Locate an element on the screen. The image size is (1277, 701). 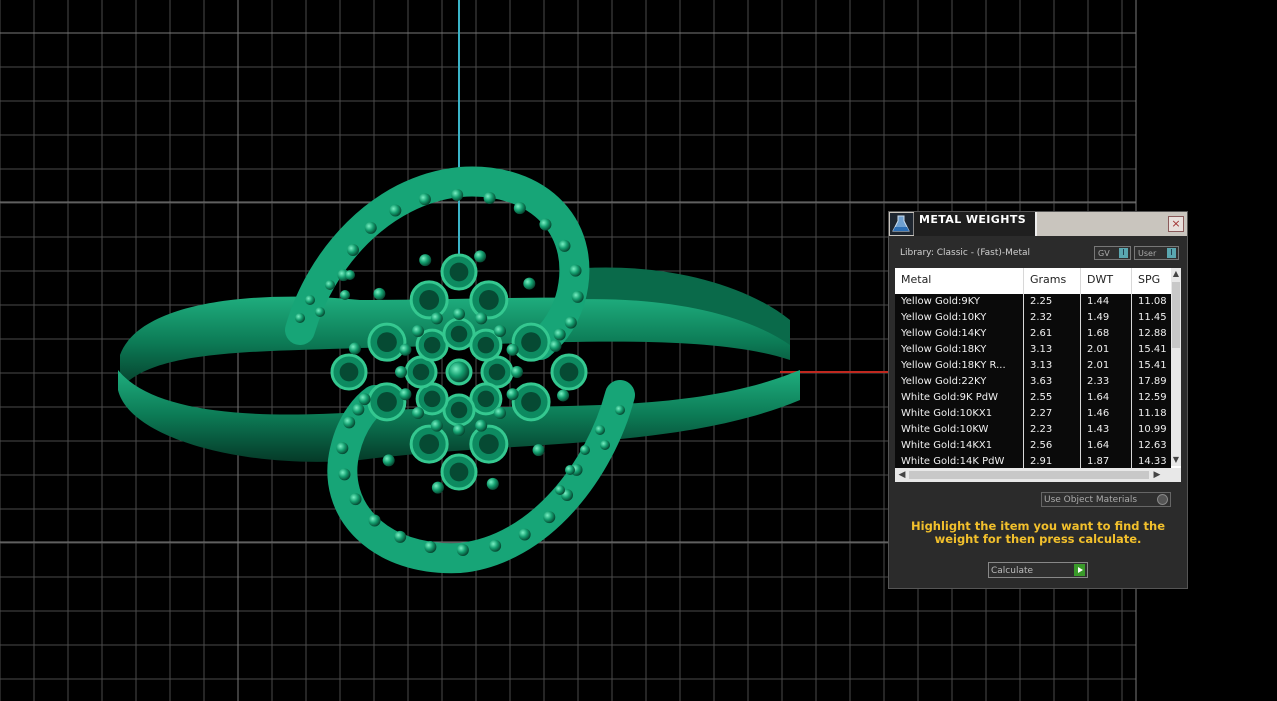
column-header-grams: Grams is located at coordinates (1048, 279).